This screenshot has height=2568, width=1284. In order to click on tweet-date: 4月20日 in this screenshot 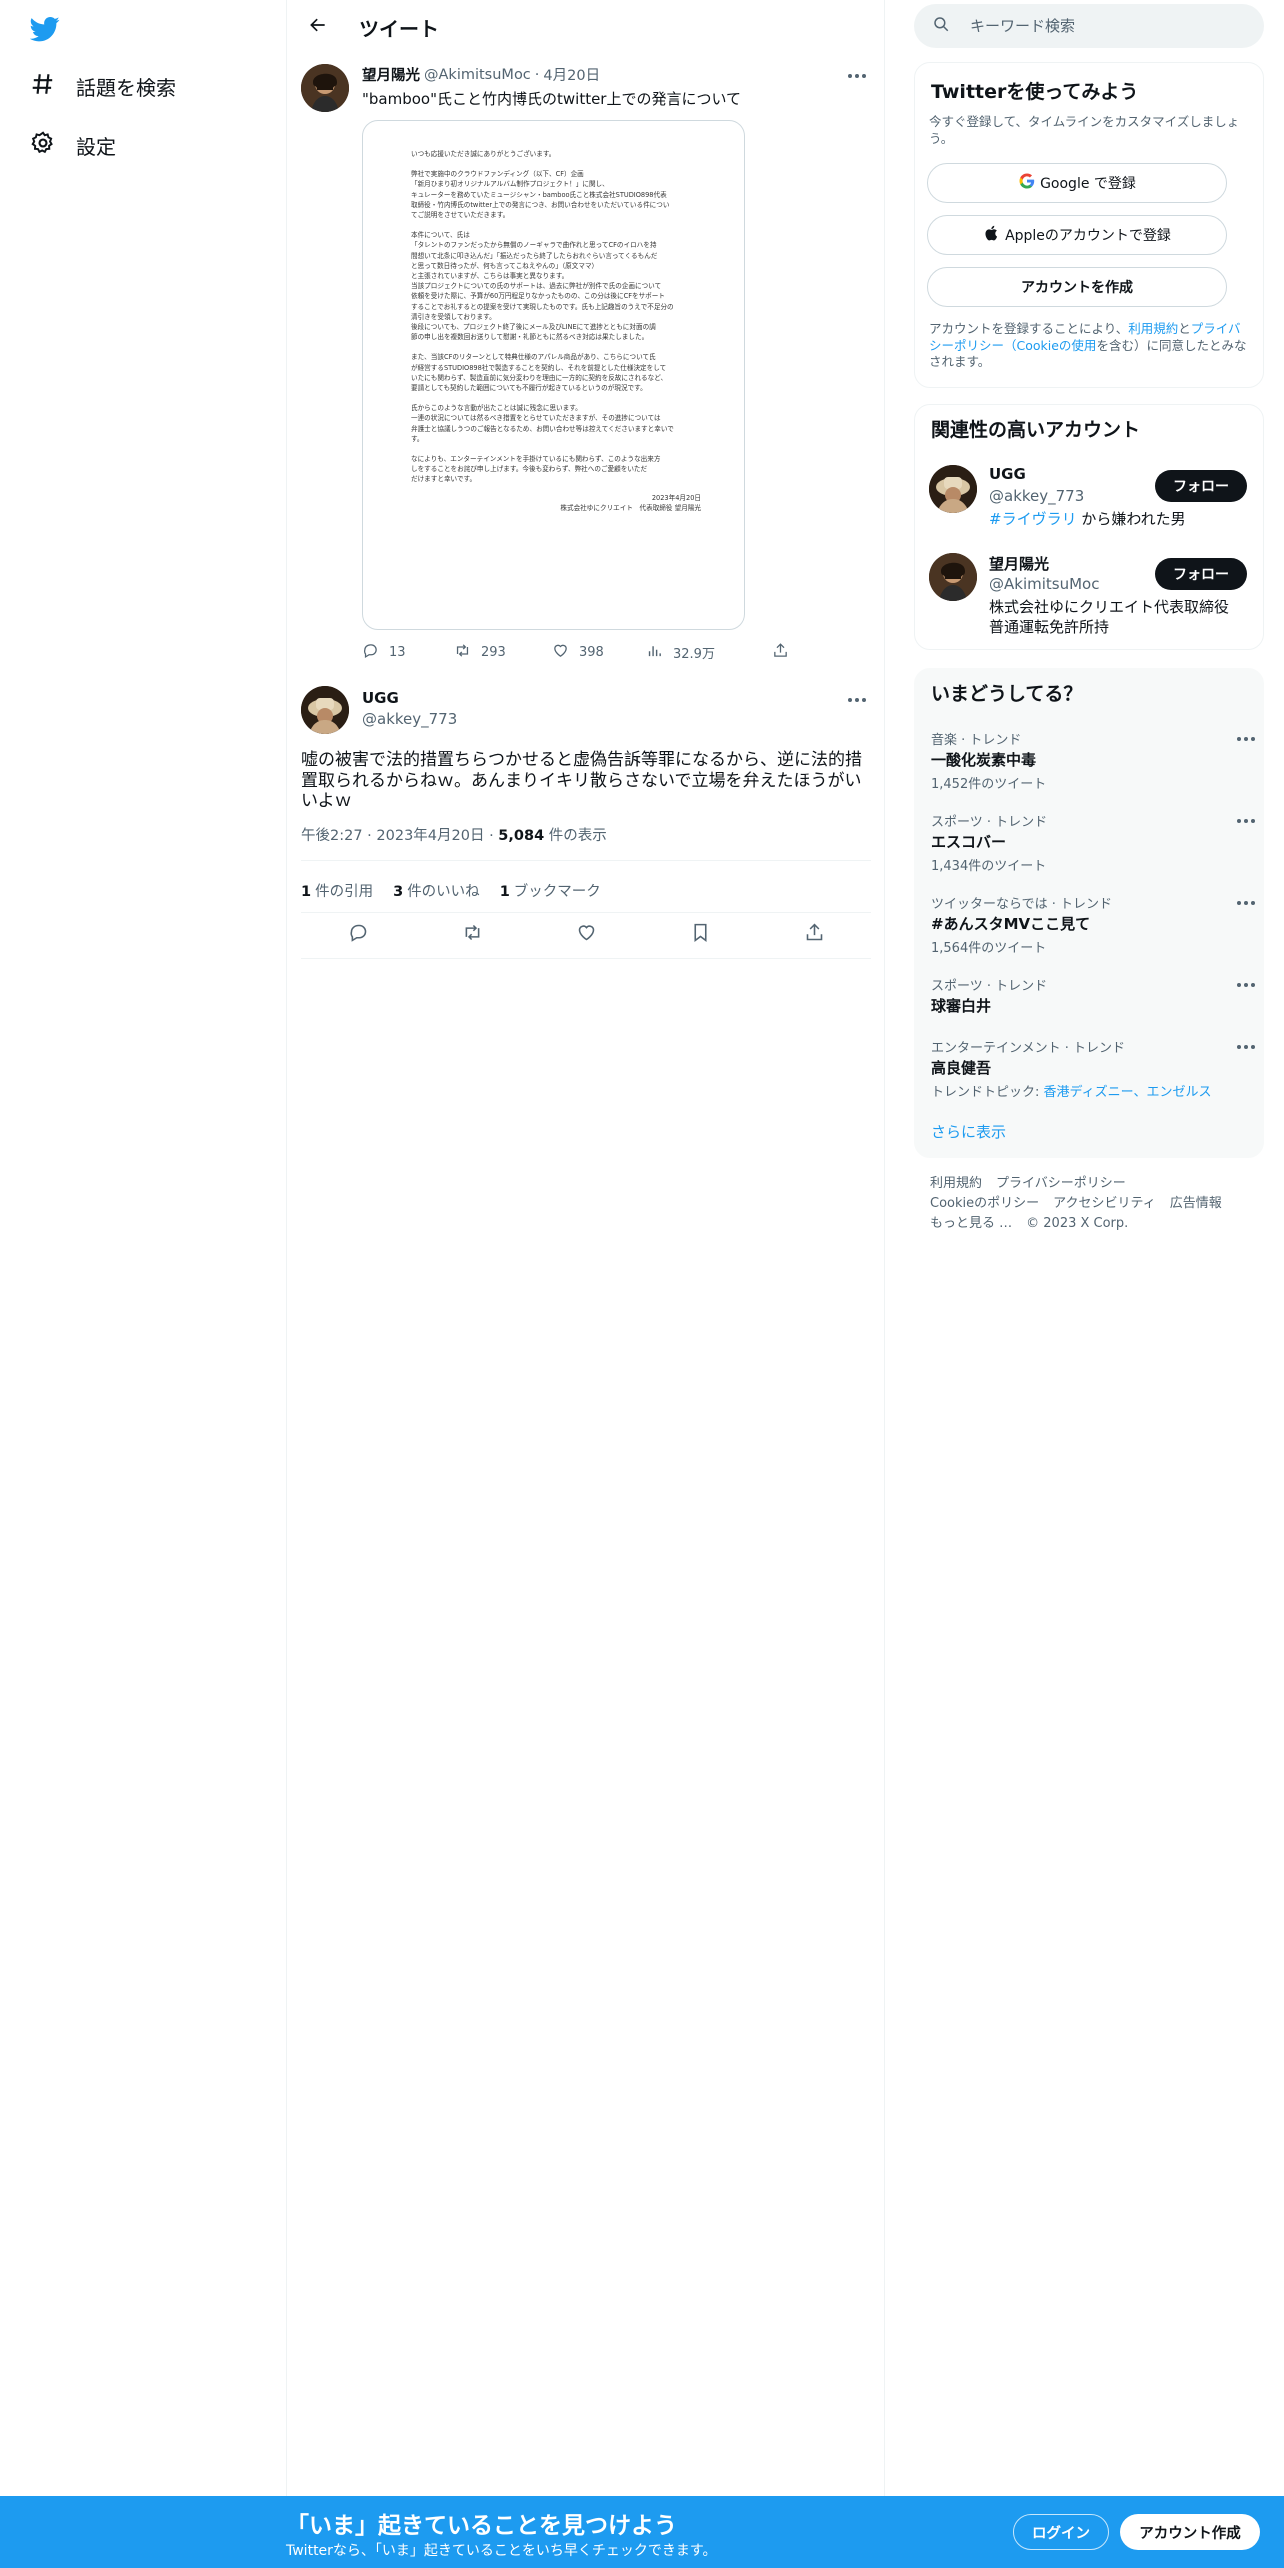, I will do `click(571, 74)`.